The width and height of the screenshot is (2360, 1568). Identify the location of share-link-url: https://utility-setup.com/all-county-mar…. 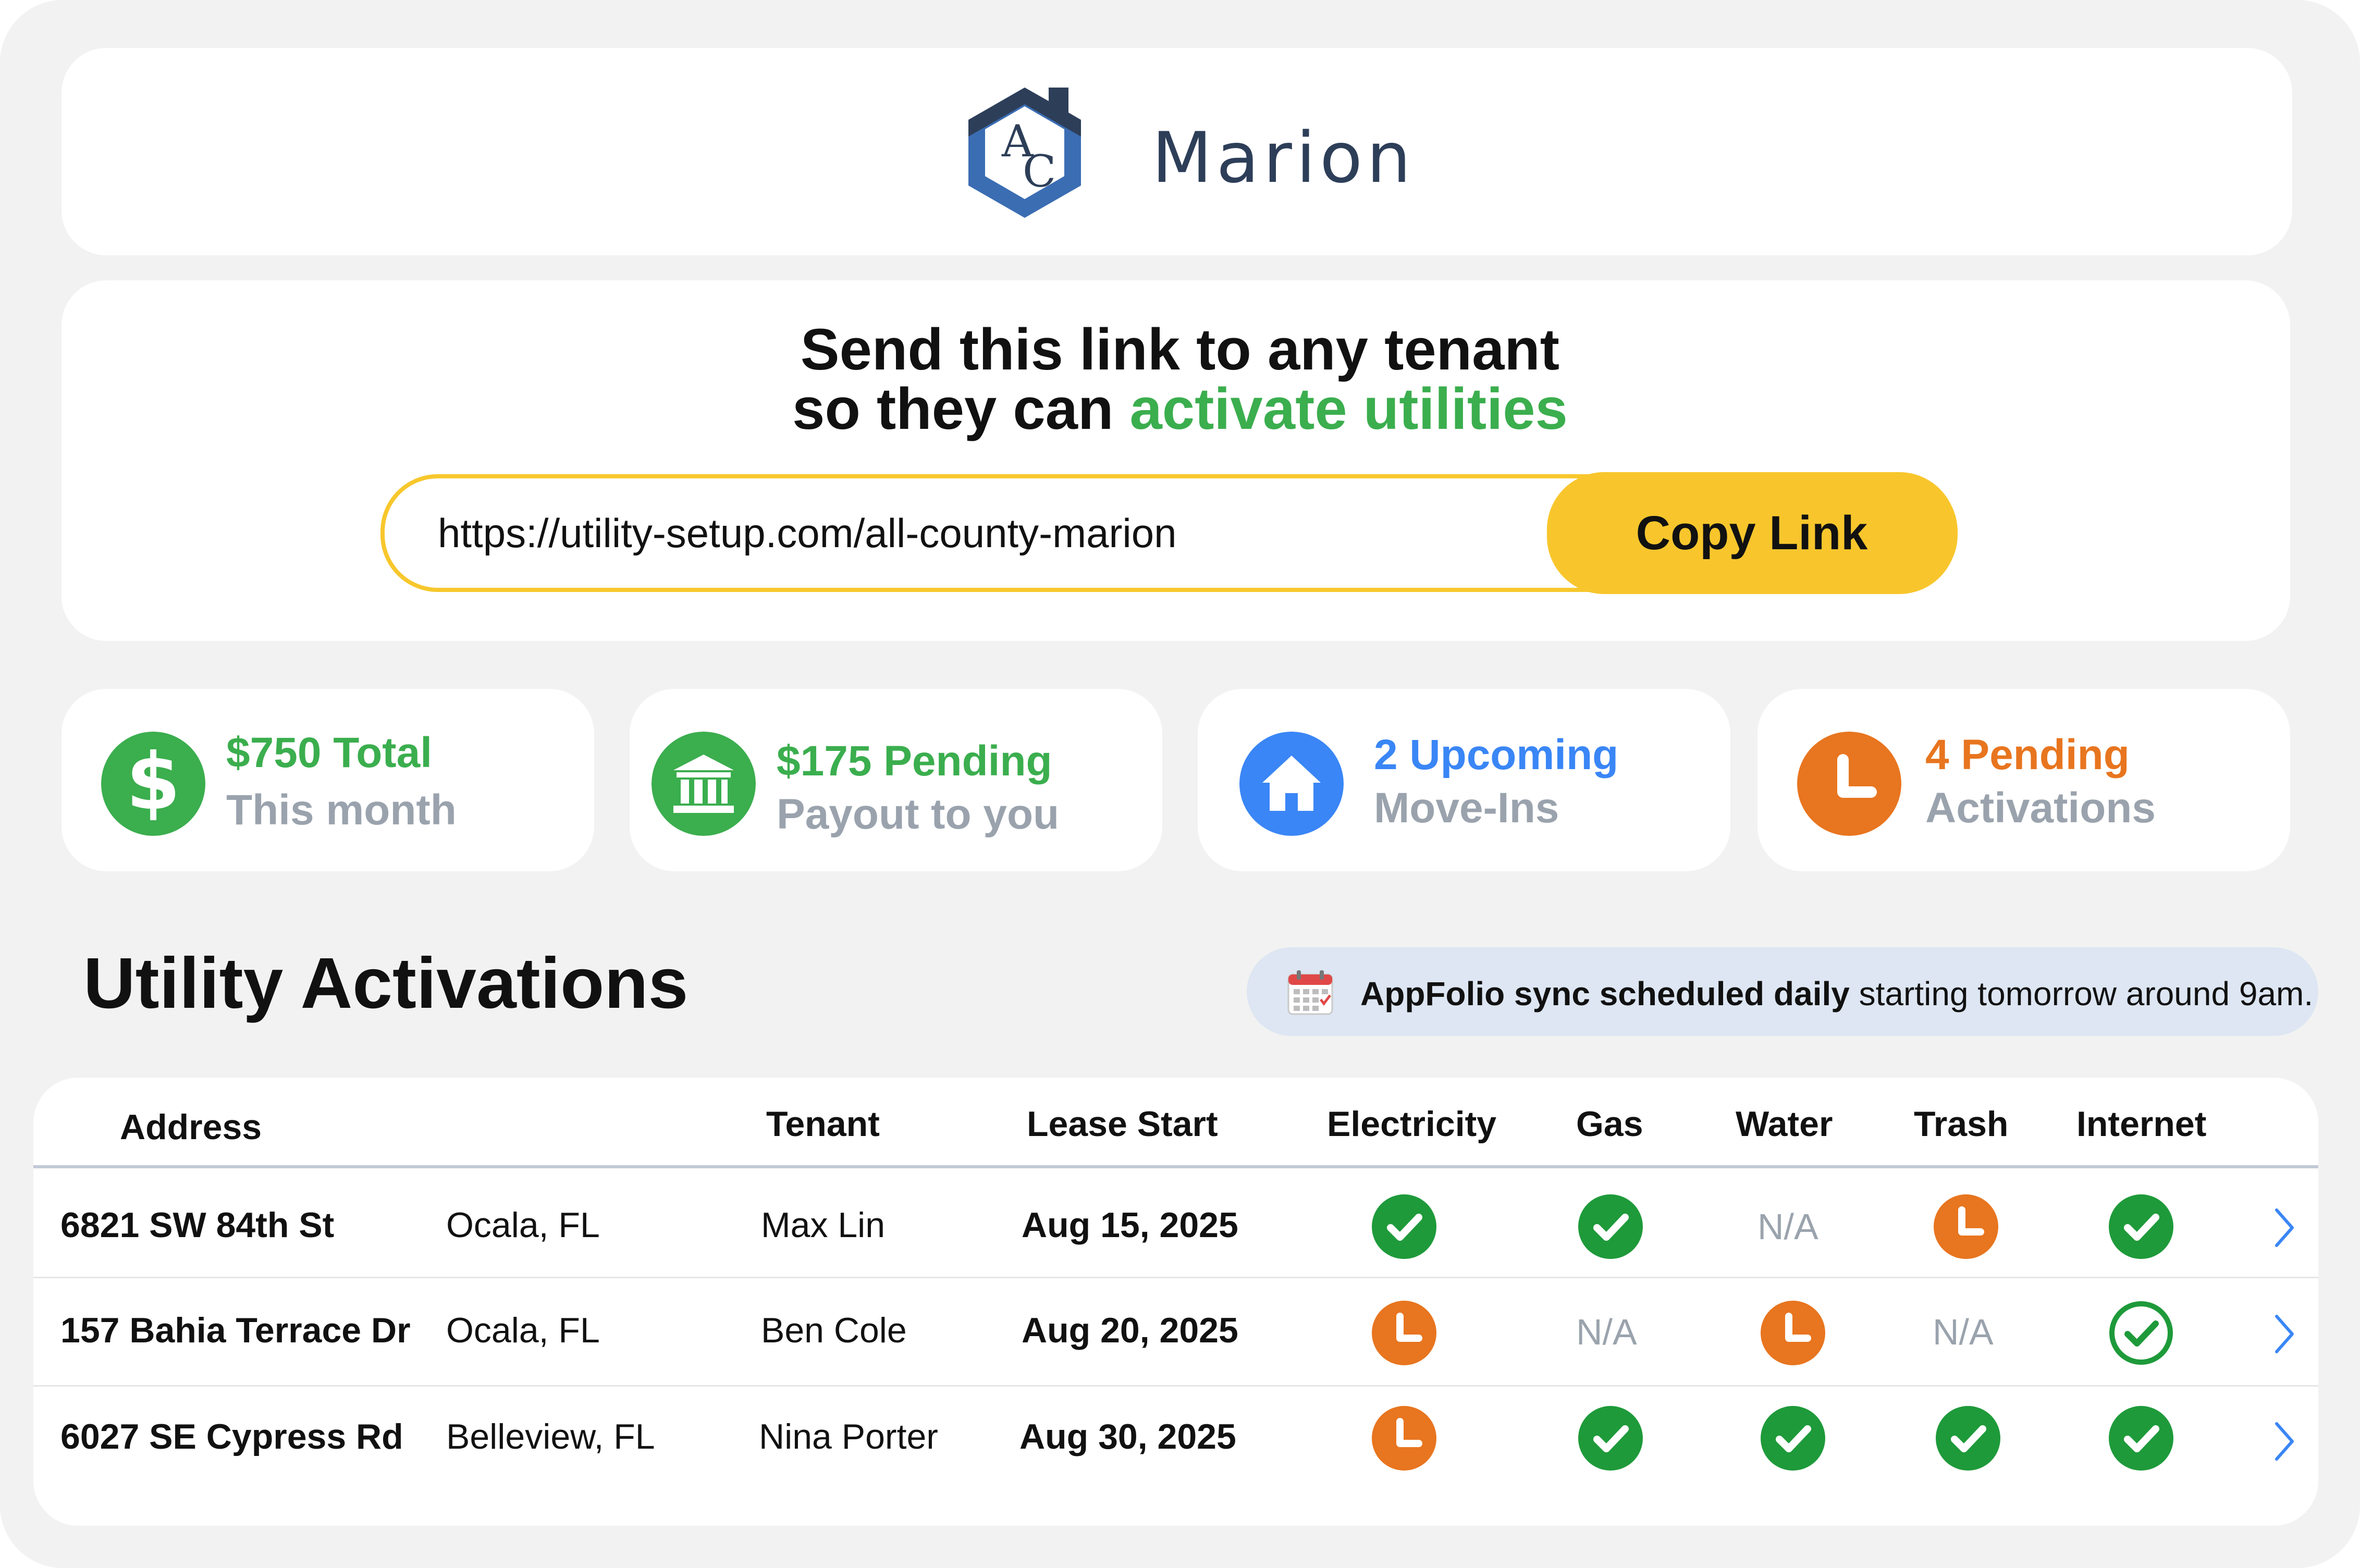
(808, 533).